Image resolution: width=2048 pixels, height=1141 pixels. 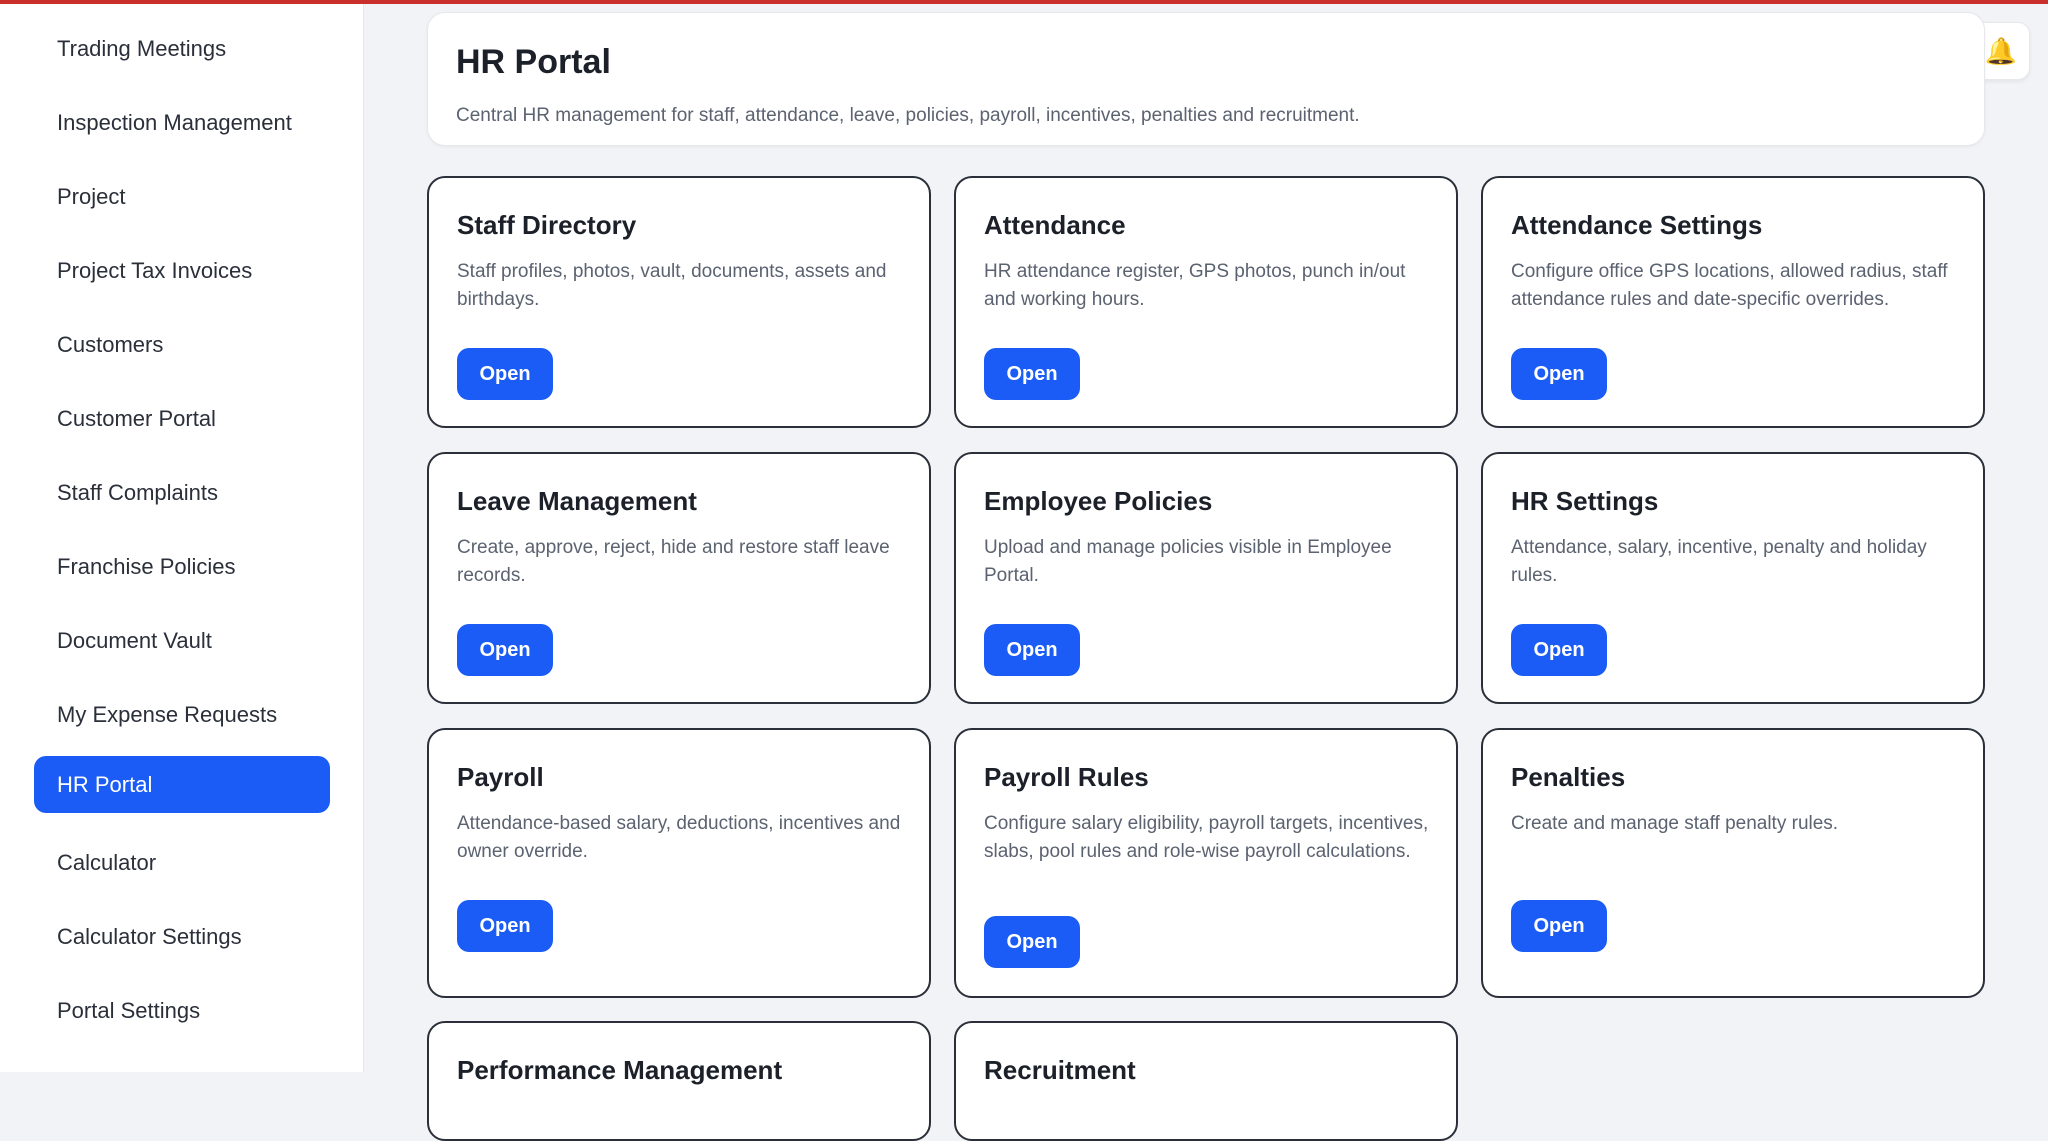 What do you see at coordinates (505, 650) in the screenshot?
I see `open-leave-management-button: Open` at bounding box center [505, 650].